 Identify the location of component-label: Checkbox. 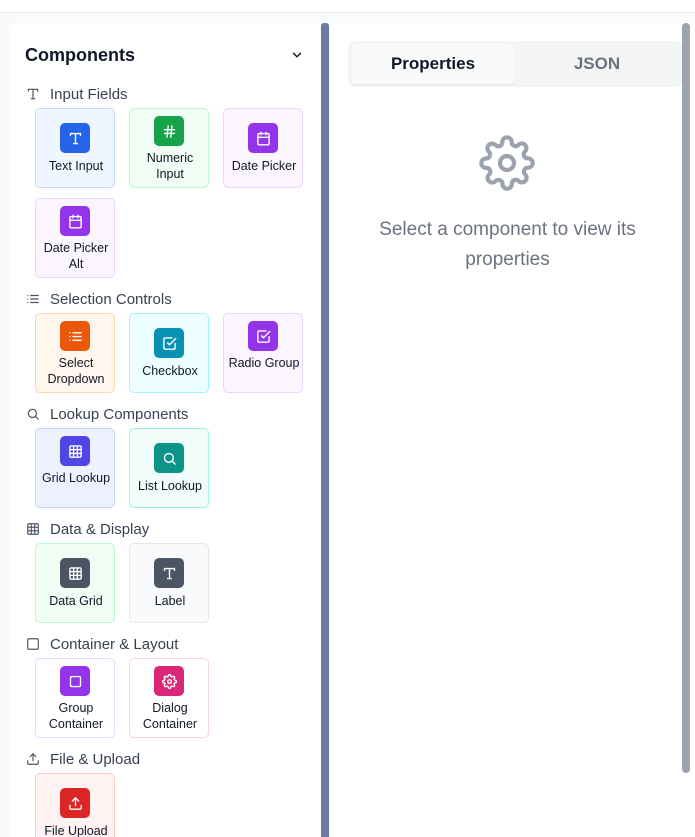
(170, 371).